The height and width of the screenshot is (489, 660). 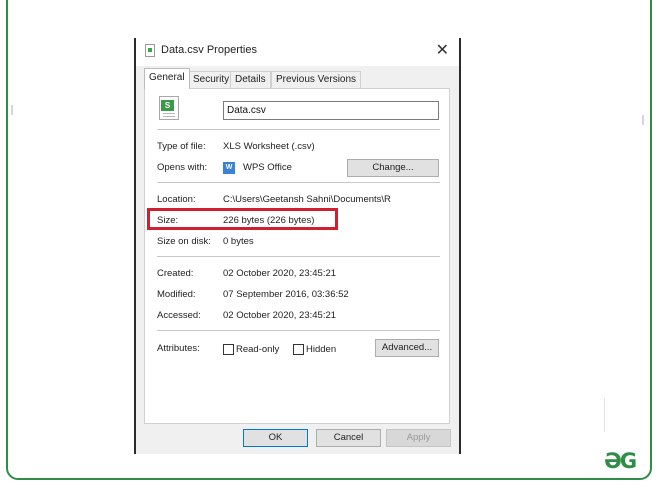 What do you see at coordinates (258, 349) in the screenshot?
I see `readonly-label: Read-only` at bounding box center [258, 349].